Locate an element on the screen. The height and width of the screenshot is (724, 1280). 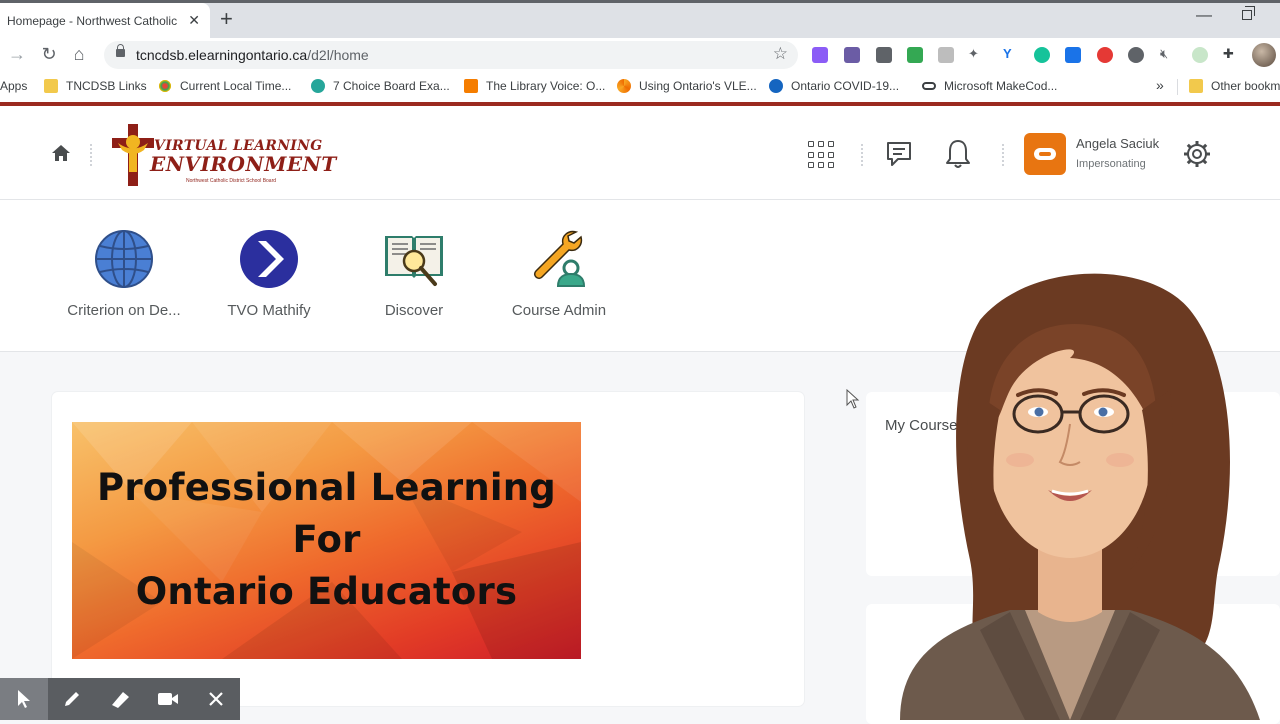
gray-extension-icon is located at coordinates (946, 55).